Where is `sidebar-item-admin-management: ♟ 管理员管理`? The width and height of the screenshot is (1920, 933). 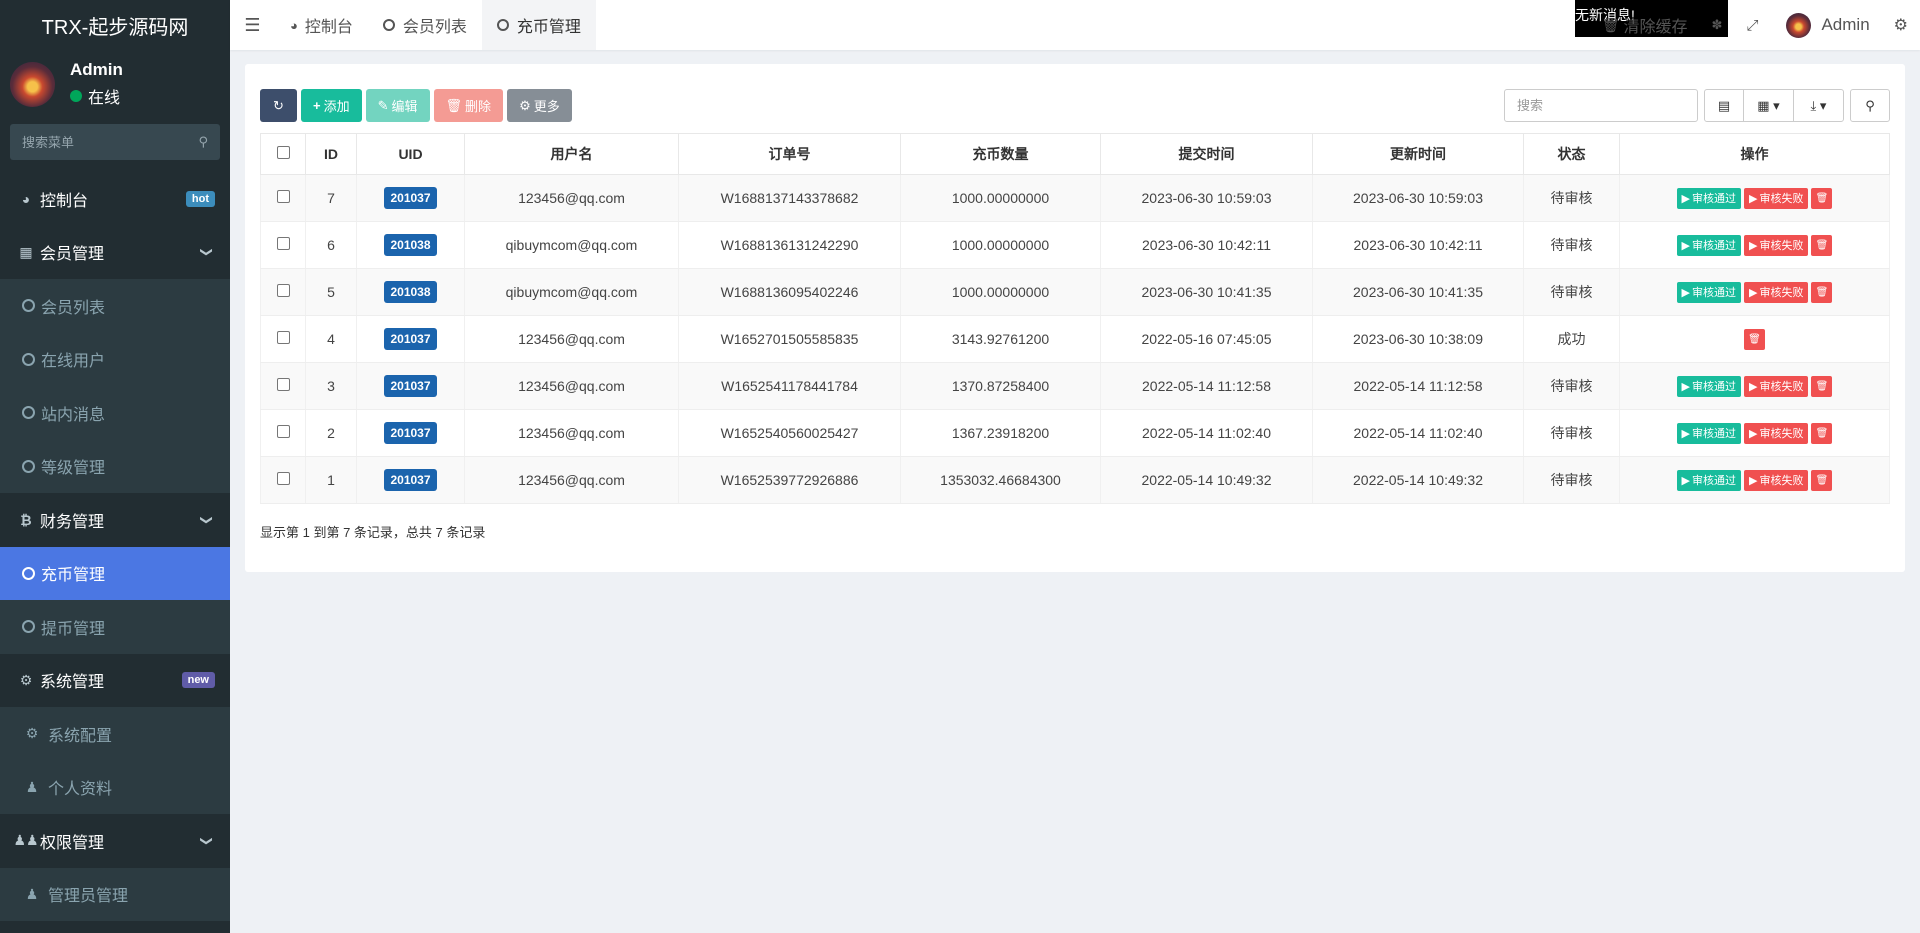 sidebar-item-admin-management: ♟ 管理员管理 is located at coordinates (115, 894).